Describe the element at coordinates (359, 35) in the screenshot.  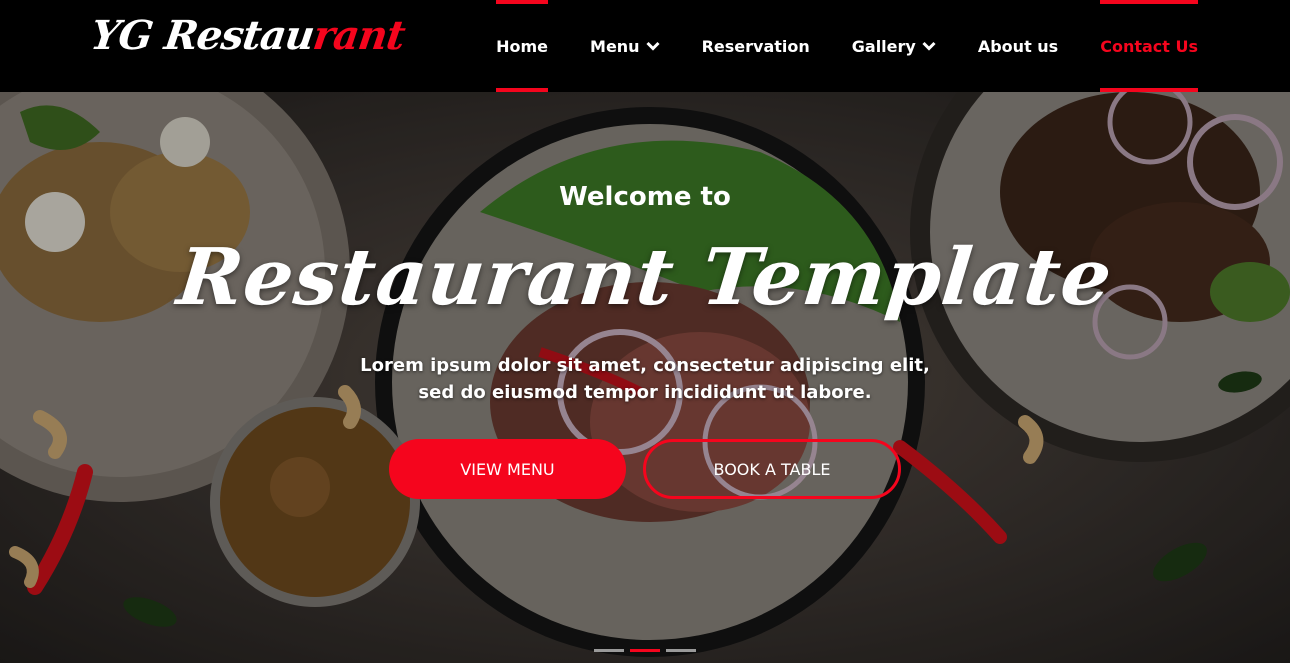
I see `logo-text-red: rant` at that location.